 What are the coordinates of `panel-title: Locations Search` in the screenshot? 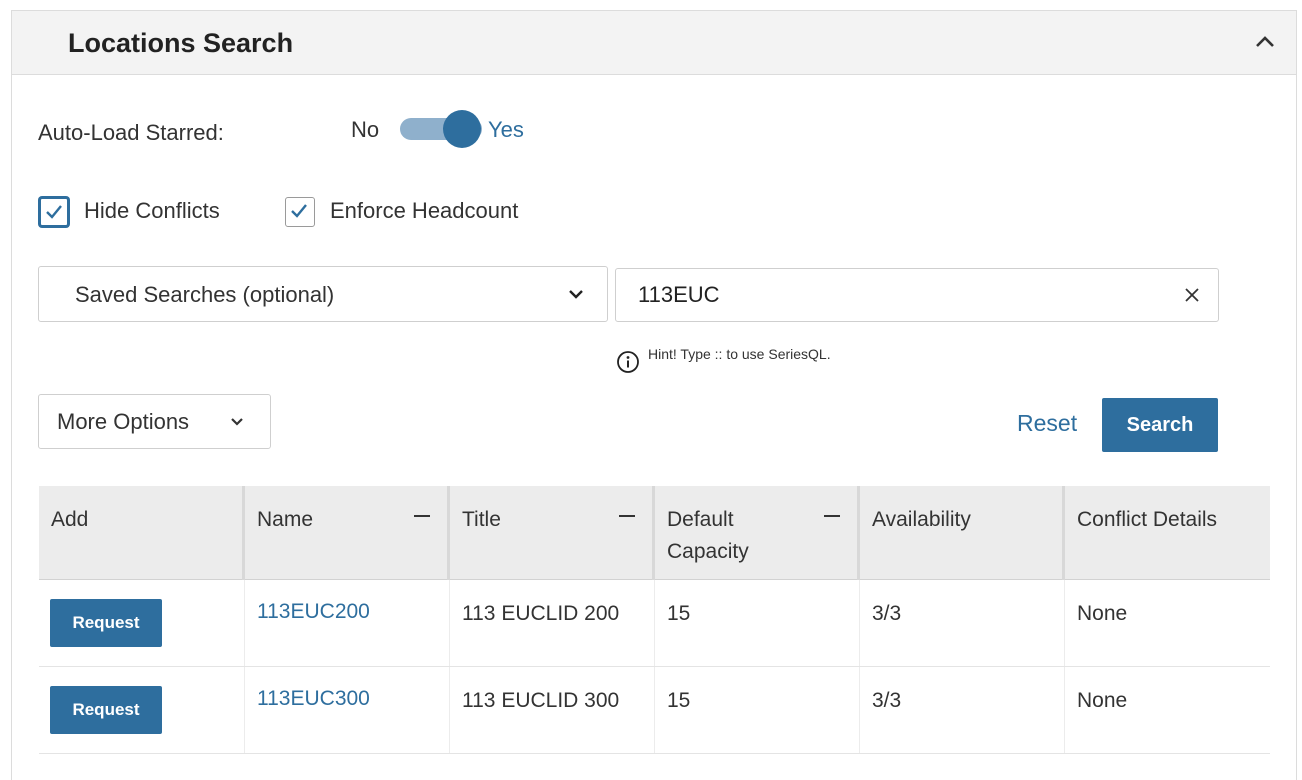 It's located at (181, 43).